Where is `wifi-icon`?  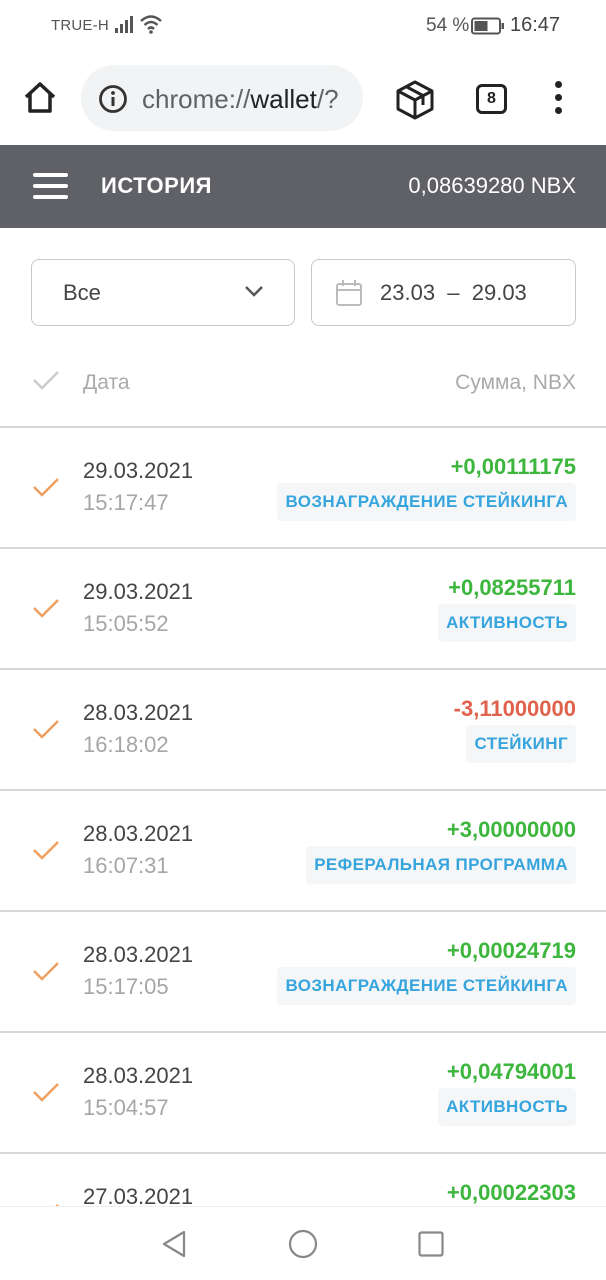 wifi-icon is located at coordinates (151, 24).